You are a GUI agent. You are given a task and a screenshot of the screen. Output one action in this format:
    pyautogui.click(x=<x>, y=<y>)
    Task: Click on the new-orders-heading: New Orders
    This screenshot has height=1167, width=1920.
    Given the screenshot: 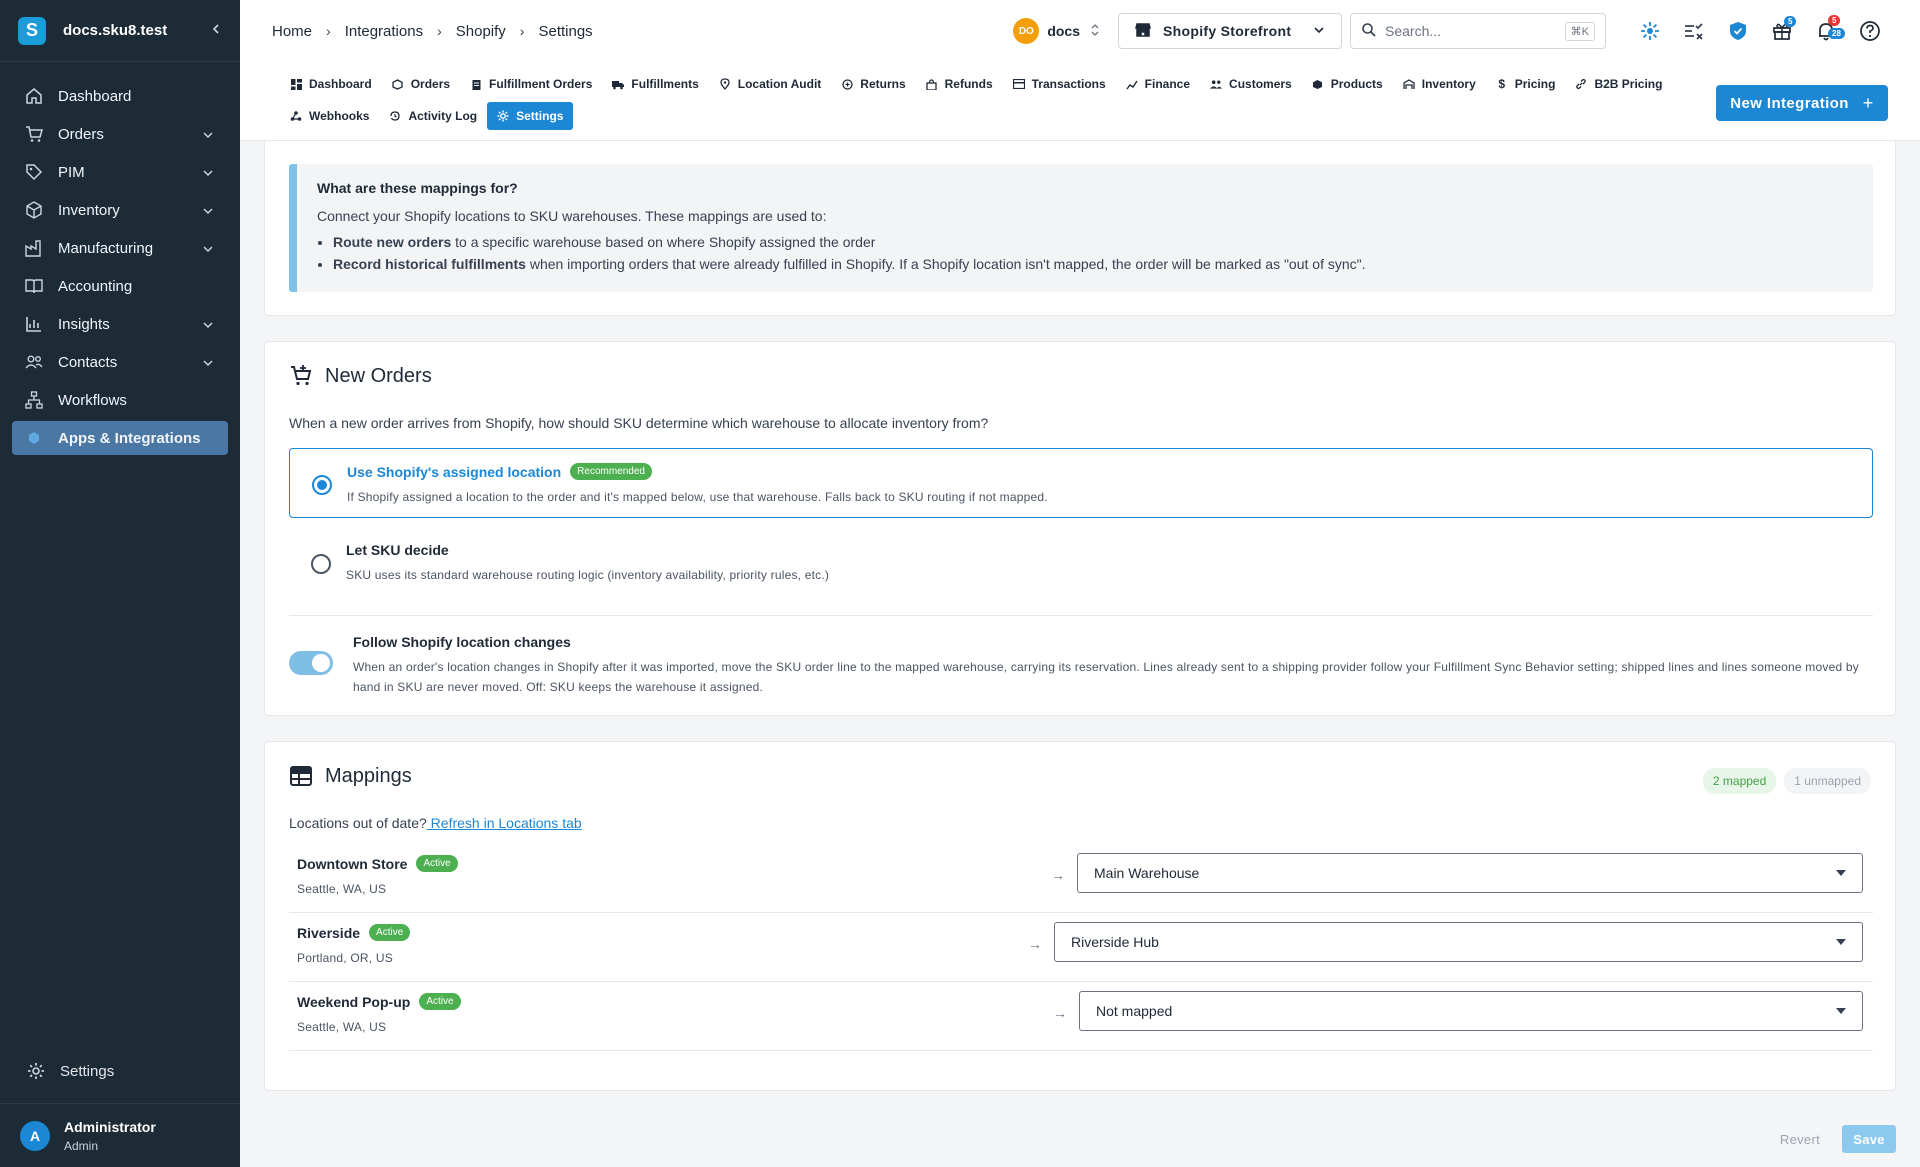 What is the action you would take?
    pyautogui.click(x=360, y=376)
    